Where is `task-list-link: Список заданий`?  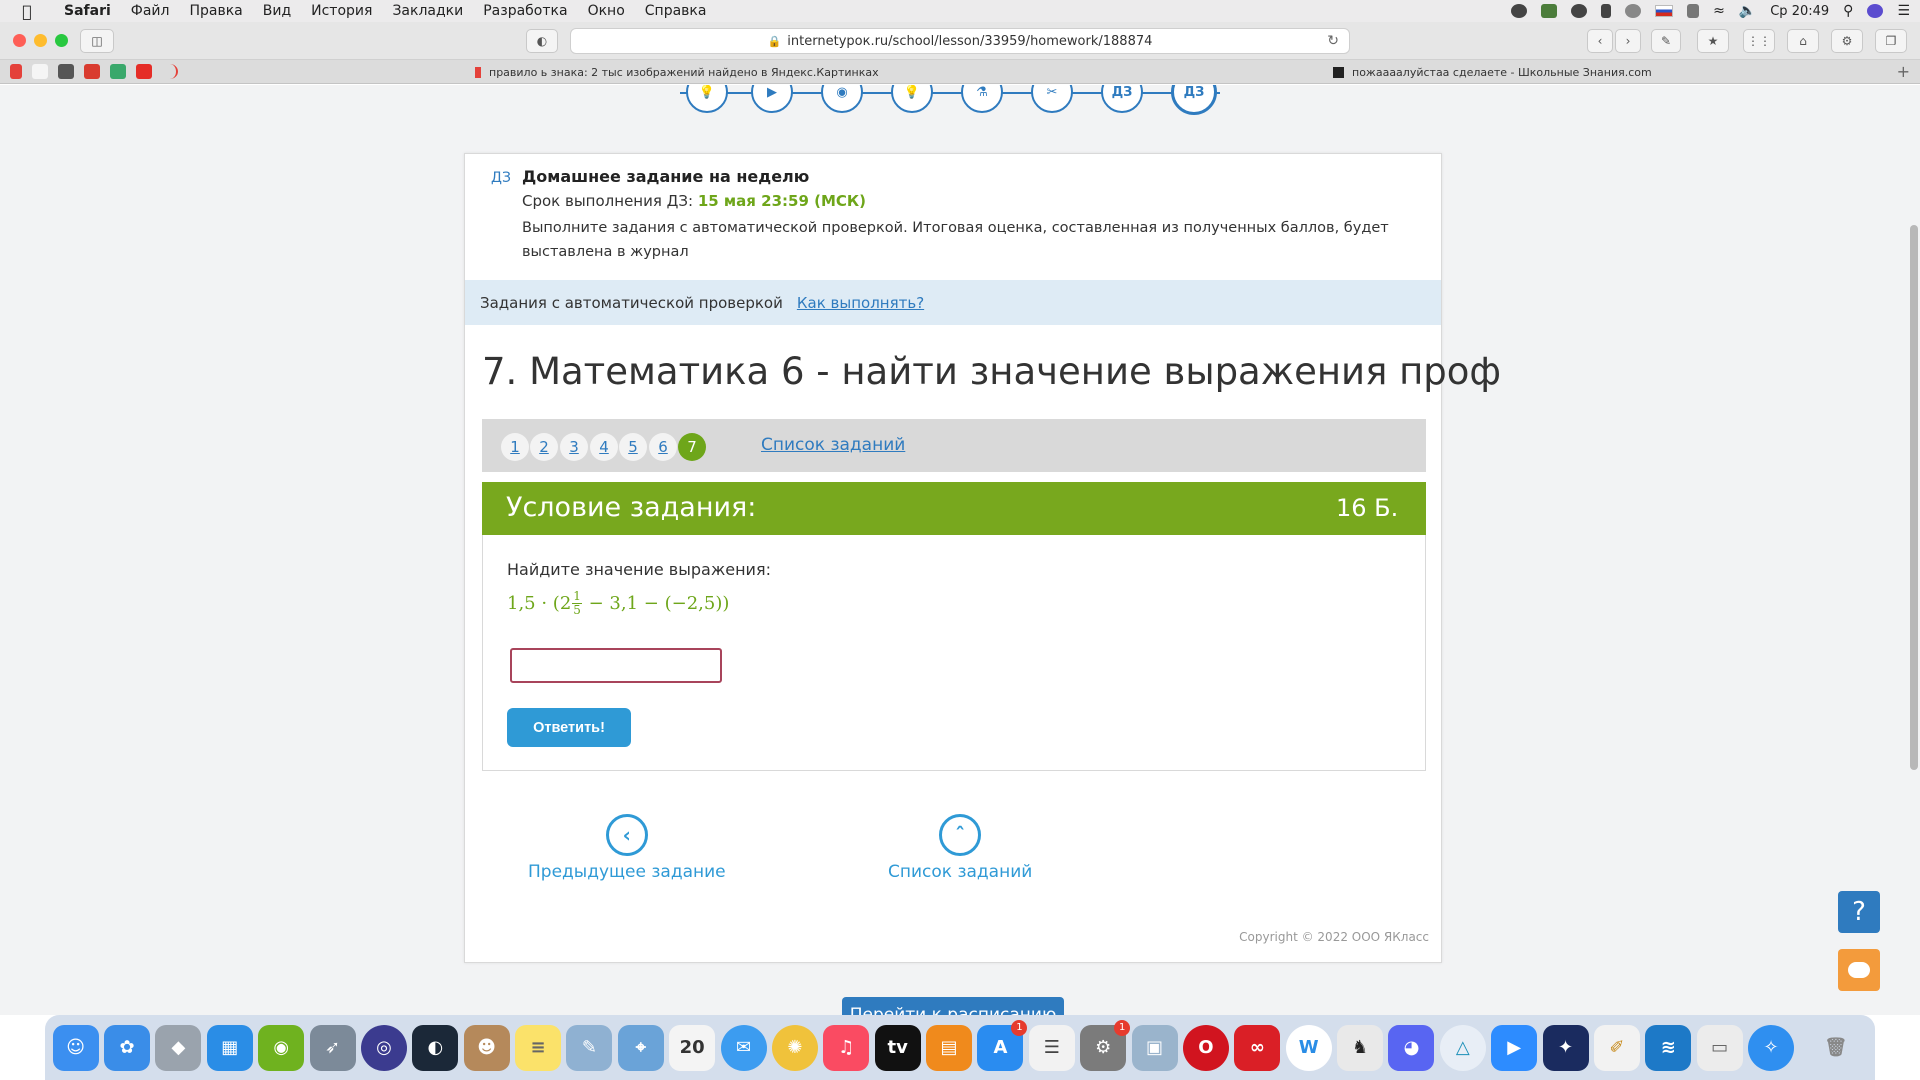
task-list-link: Список заданий is located at coordinates (833, 445).